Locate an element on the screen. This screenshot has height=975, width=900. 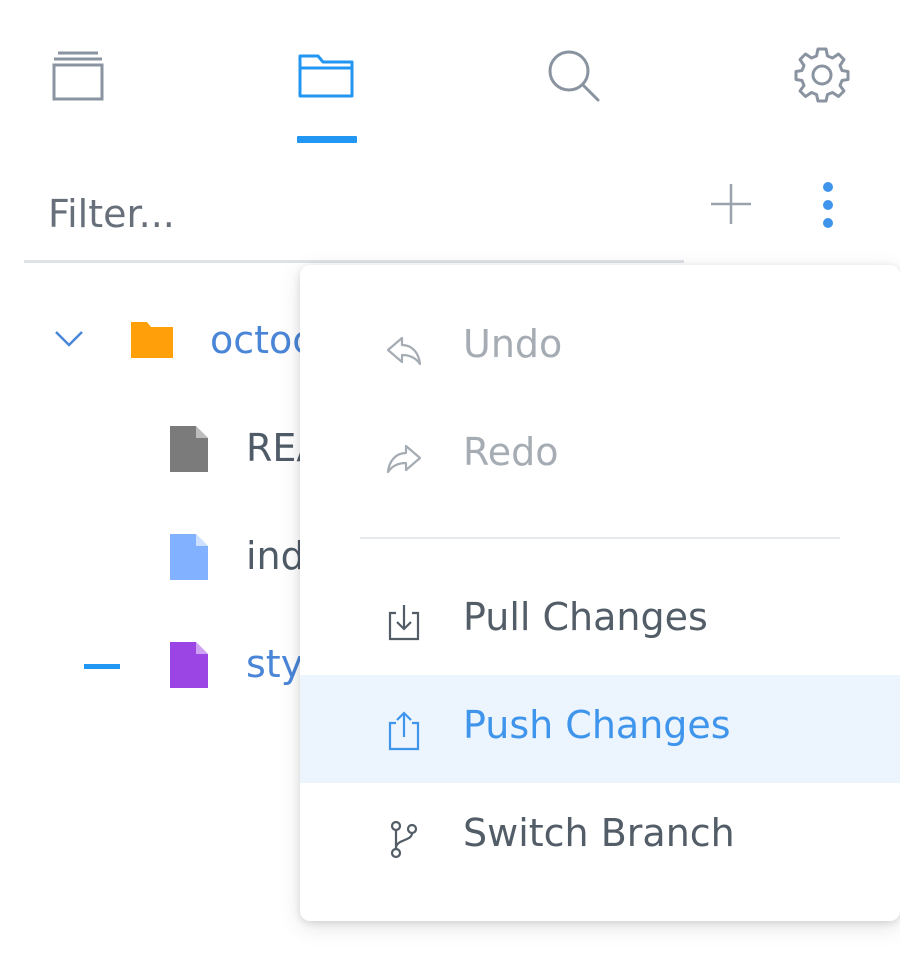
menu-item-undo: Undo is located at coordinates (600, 348).